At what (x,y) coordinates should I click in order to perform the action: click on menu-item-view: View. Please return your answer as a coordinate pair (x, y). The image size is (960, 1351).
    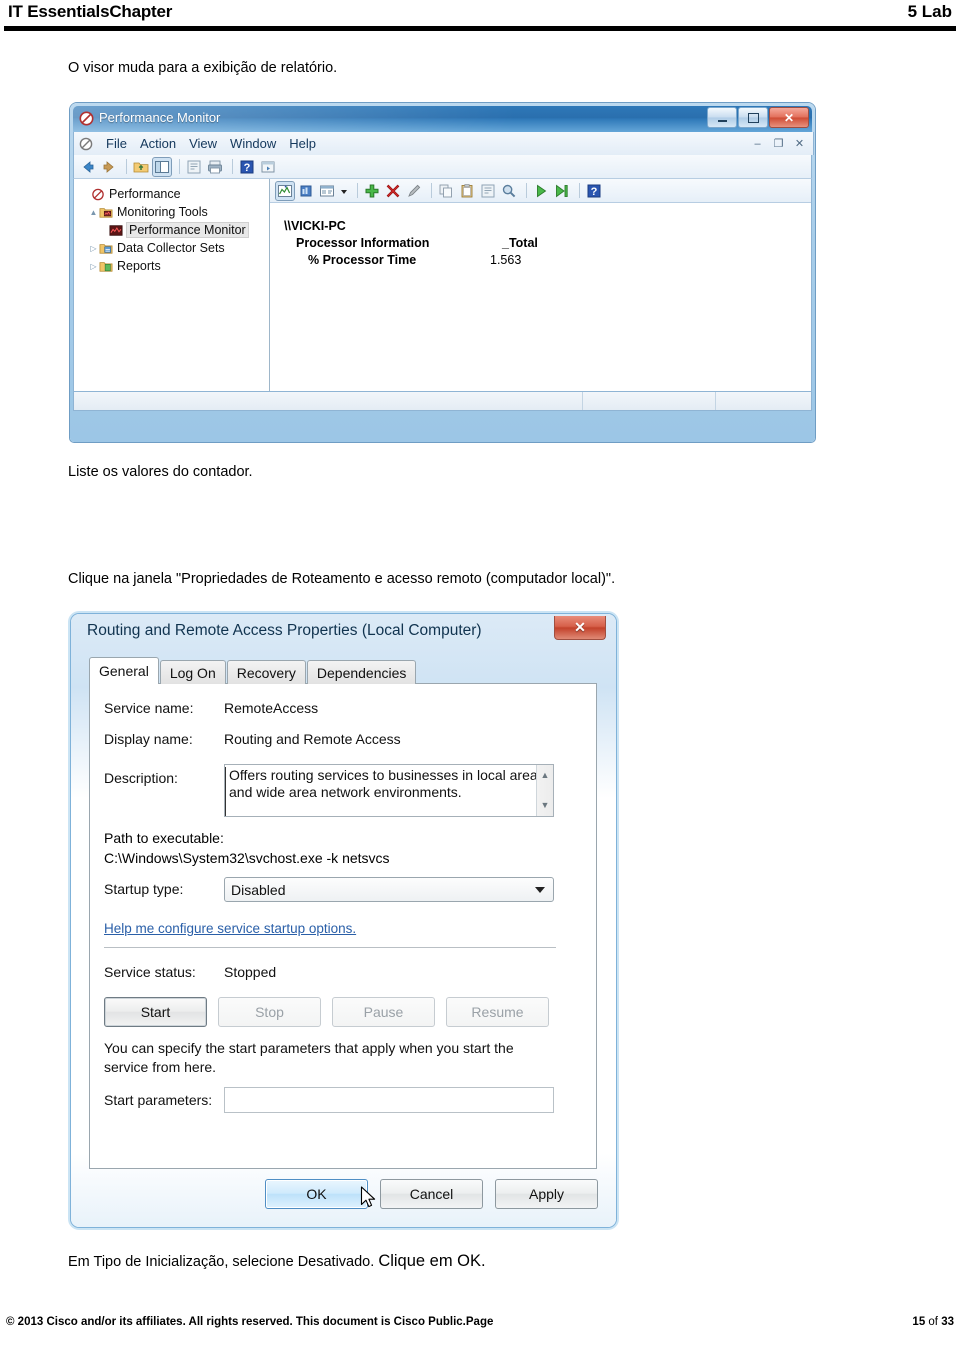
    Looking at the image, I should click on (203, 143).